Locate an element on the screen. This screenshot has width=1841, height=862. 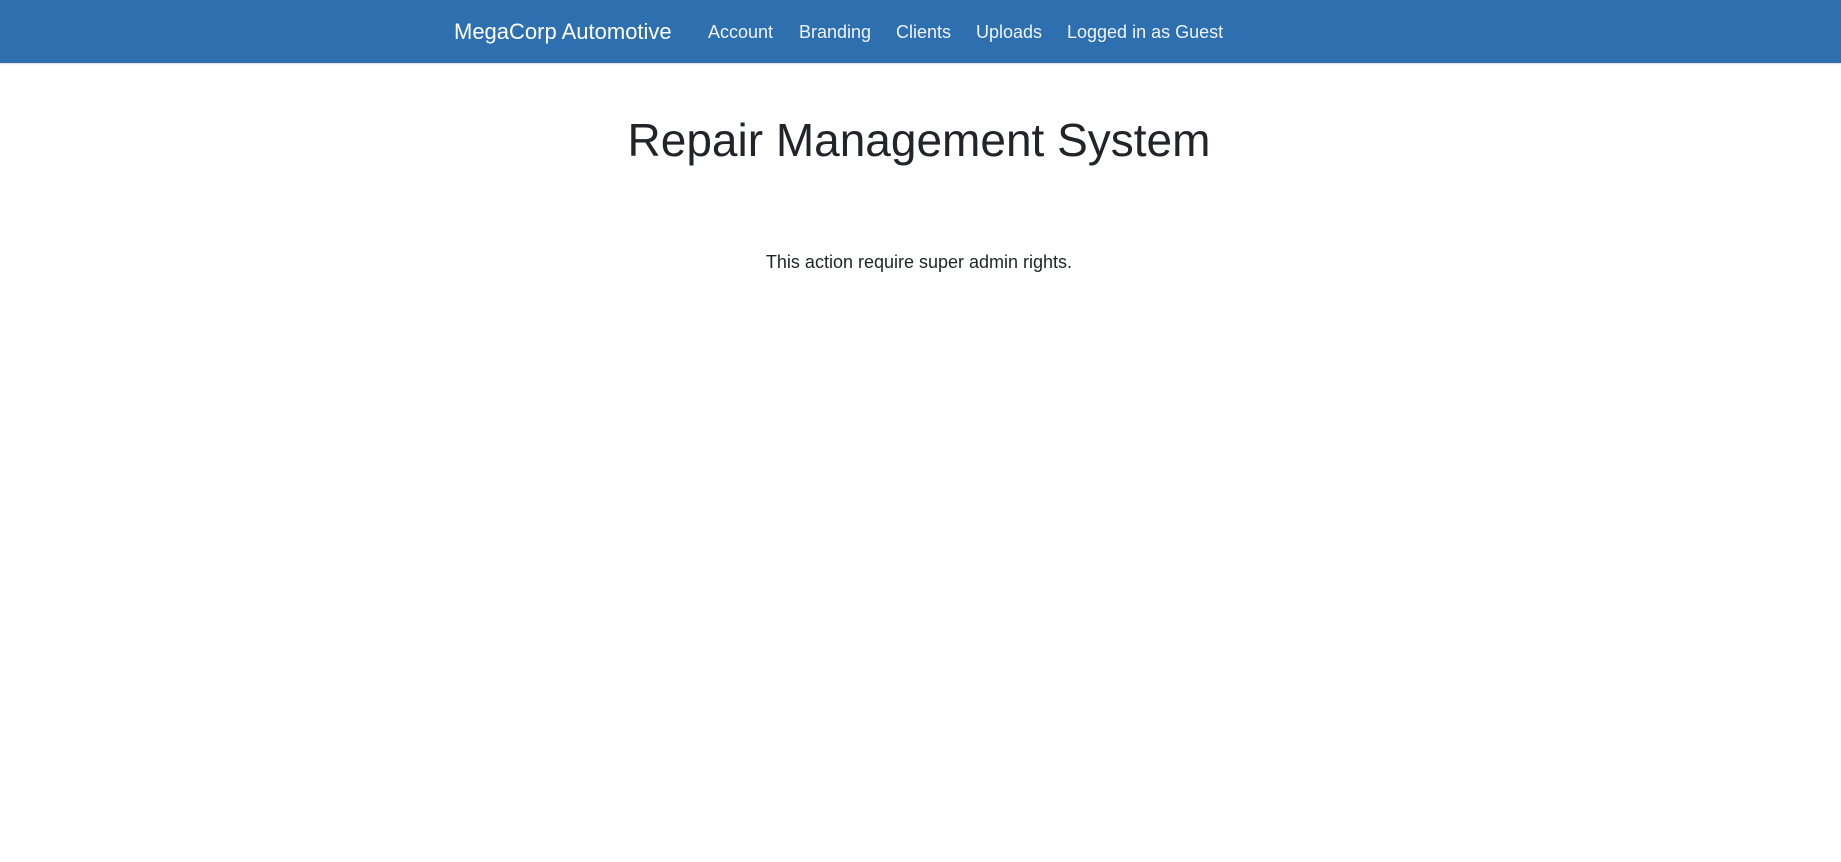
permission-message: This action require super admin rights. is located at coordinates (919, 262).